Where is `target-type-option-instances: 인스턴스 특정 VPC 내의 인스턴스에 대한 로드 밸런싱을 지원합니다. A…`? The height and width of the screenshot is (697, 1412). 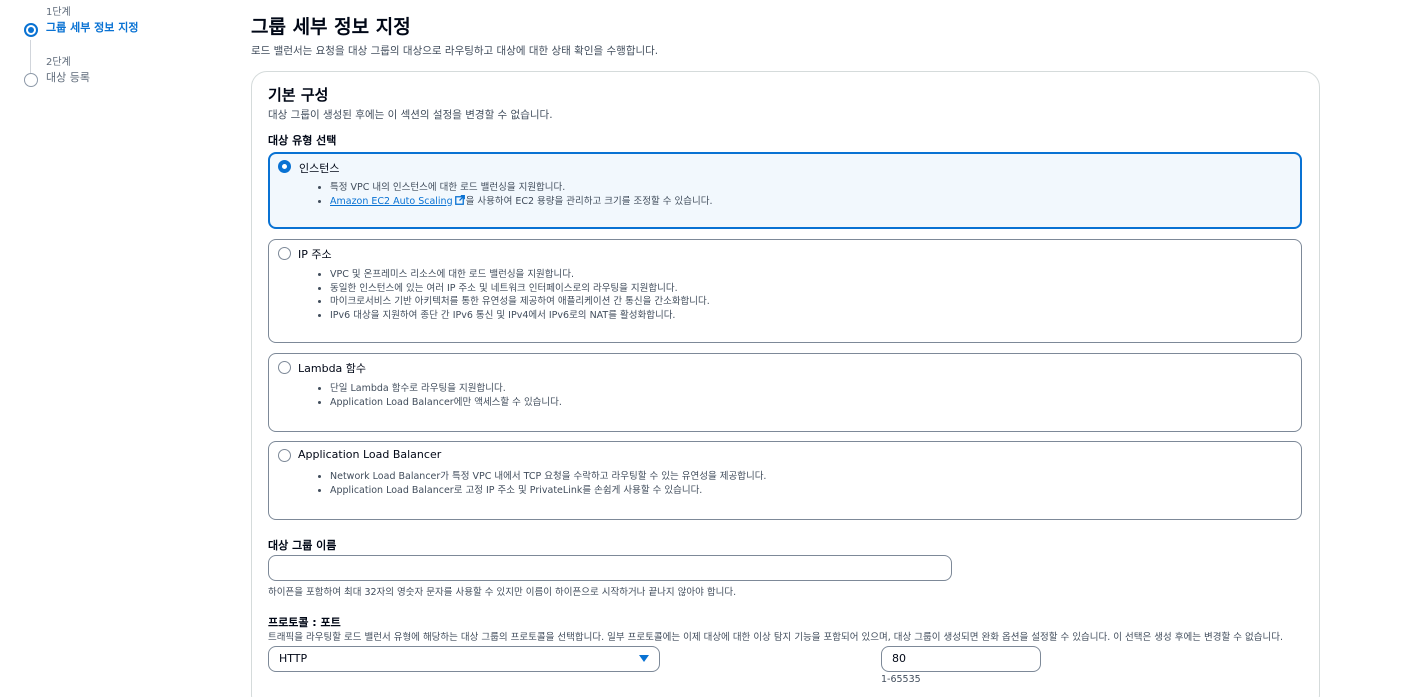 target-type-option-instances: 인스턴스 특정 VPC 내의 인스턴스에 대한 로드 밸런싱을 지원합니다. A… is located at coordinates (785, 190).